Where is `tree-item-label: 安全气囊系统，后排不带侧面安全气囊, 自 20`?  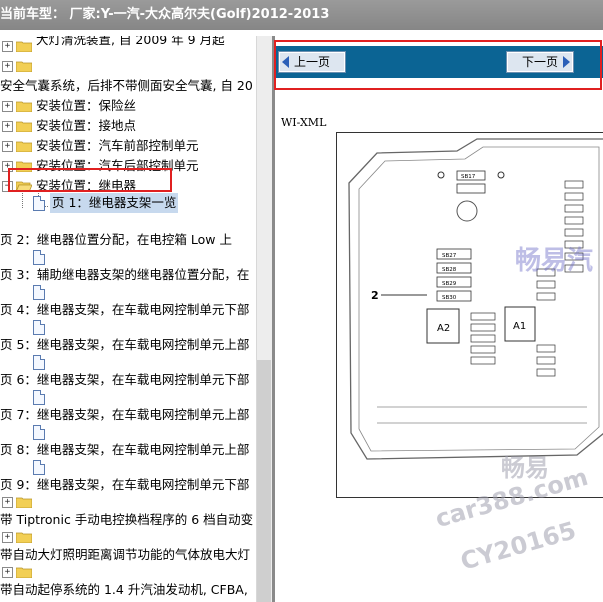 tree-item-label: 安全气囊系统，后排不带侧面安全气囊, 自 20 is located at coordinates (126, 85).